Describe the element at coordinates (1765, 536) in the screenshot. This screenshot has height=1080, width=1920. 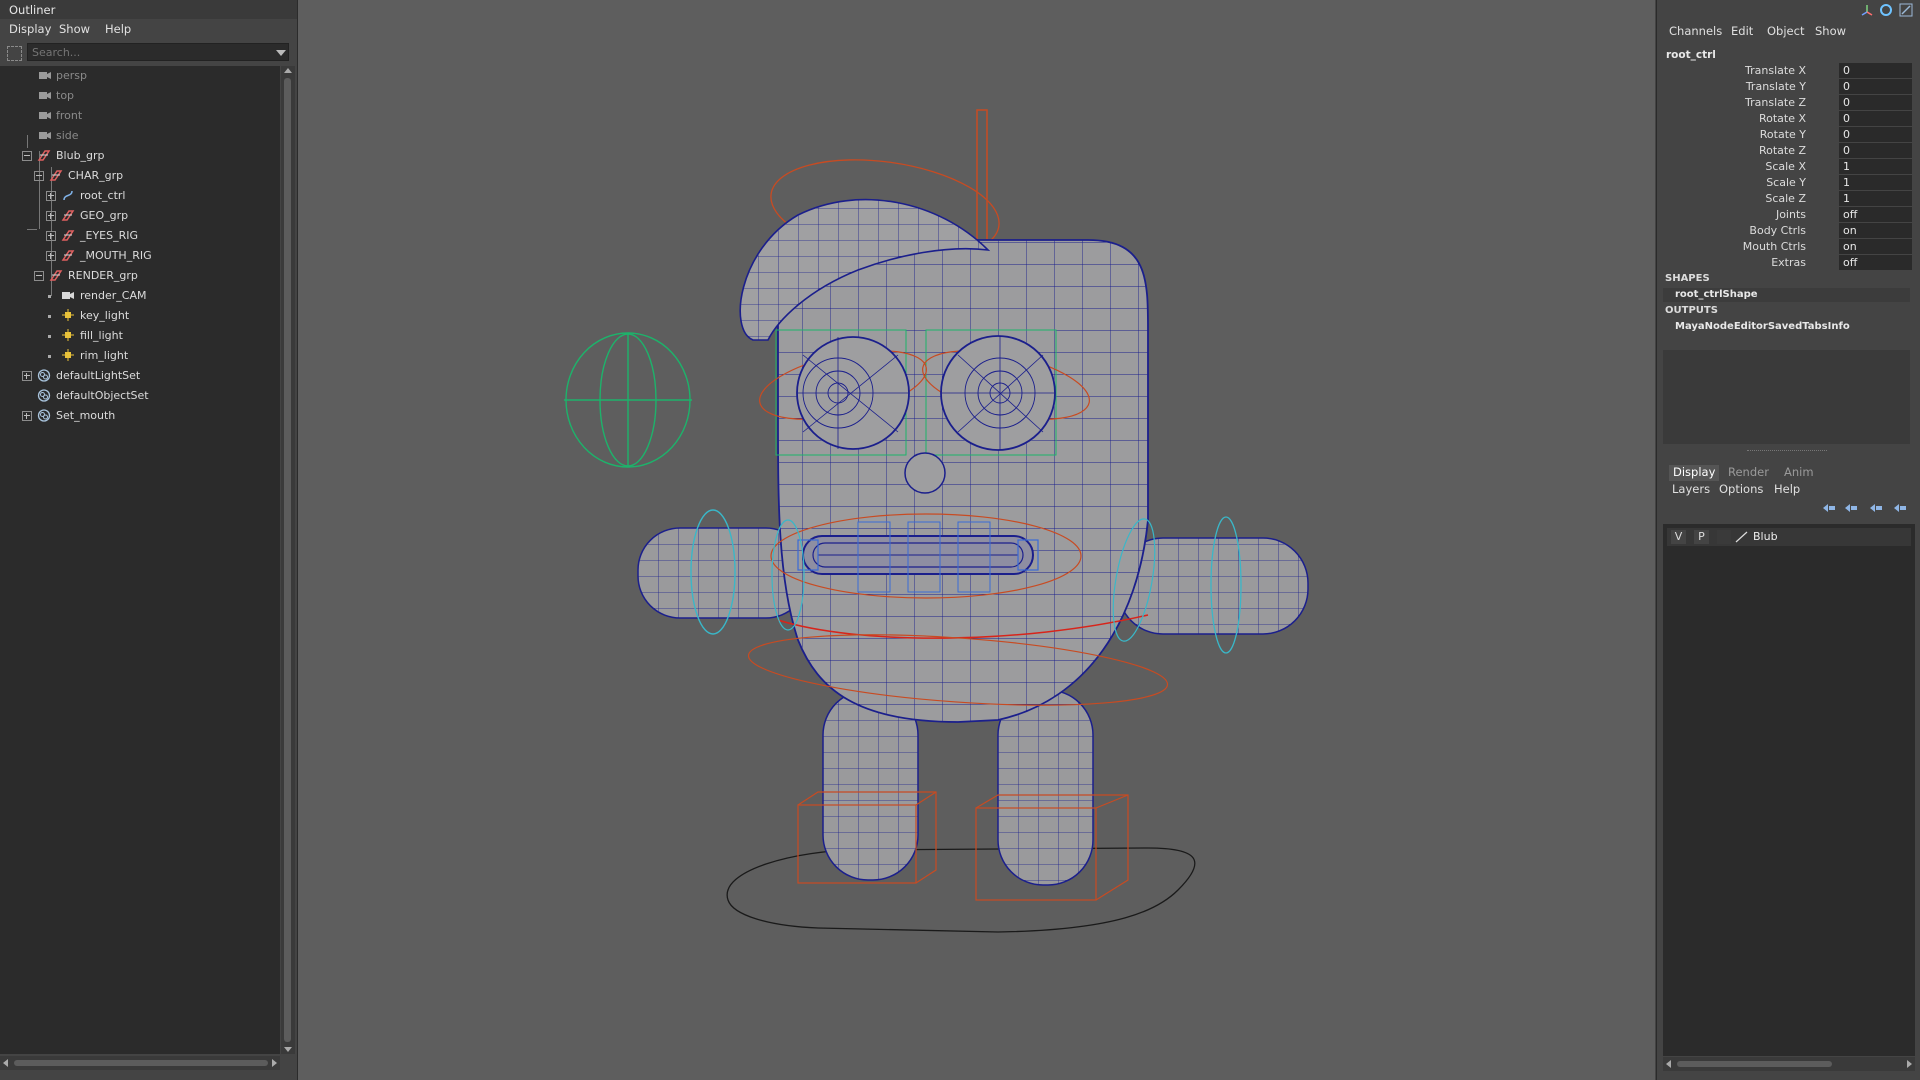
I see `layer-name: Blub` at that location.